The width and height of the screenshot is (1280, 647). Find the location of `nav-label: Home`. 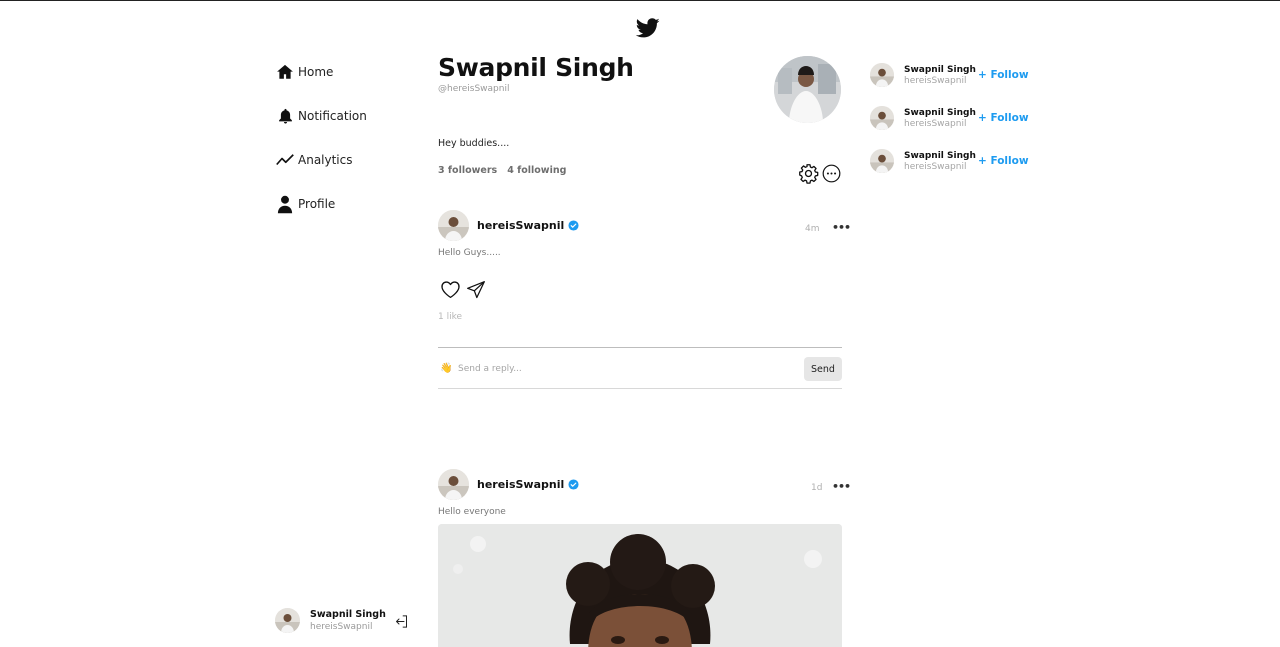

nav-label: Home is located at coordinates (316, 72).